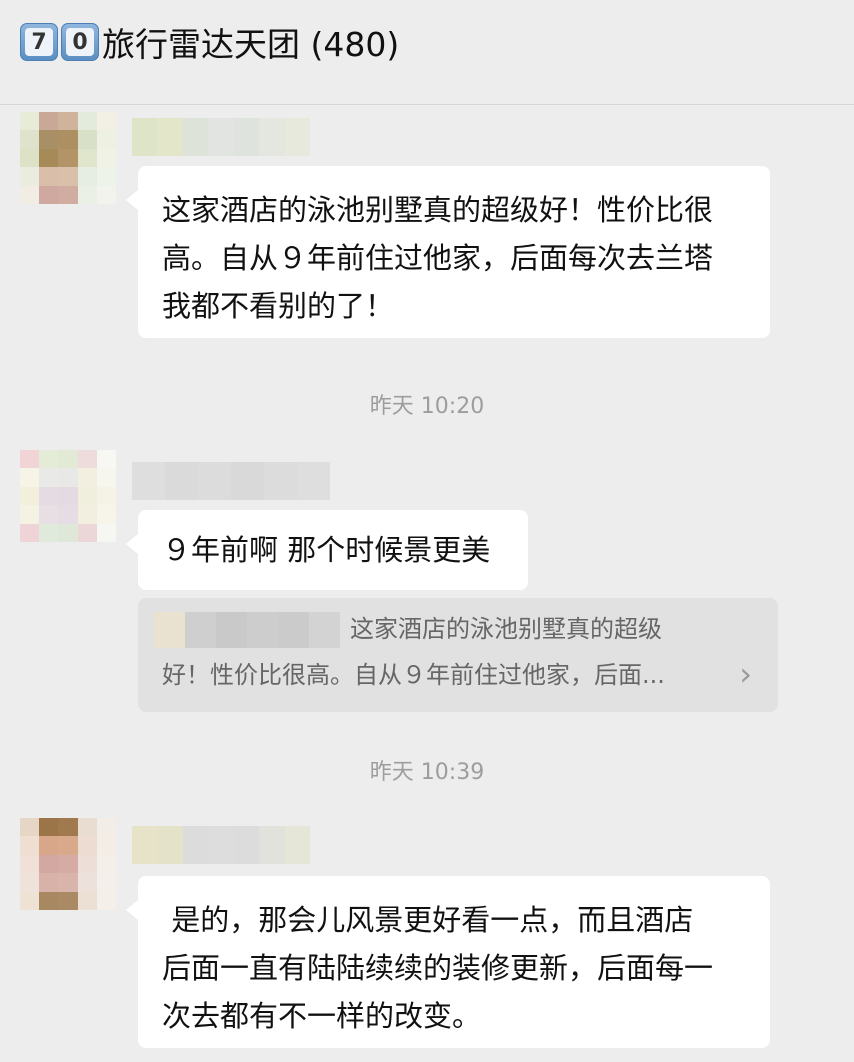  What do you see at coordinates (427, 406) in the screenshot?
I see `timestamp: 昨天 10:20` at bounding box center [427, 406].